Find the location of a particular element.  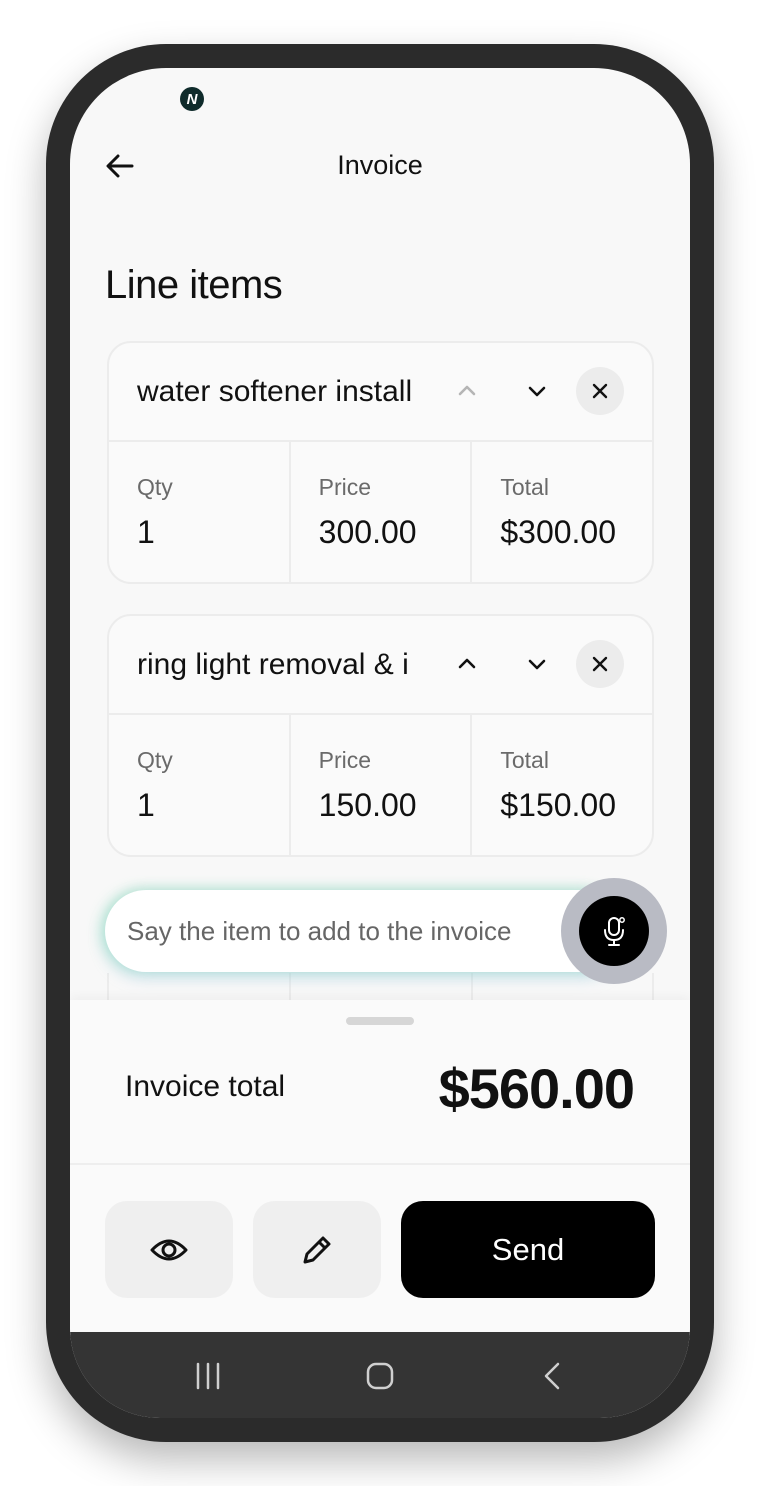

line-item-name: water softener install is located at coordinates (282, 392).